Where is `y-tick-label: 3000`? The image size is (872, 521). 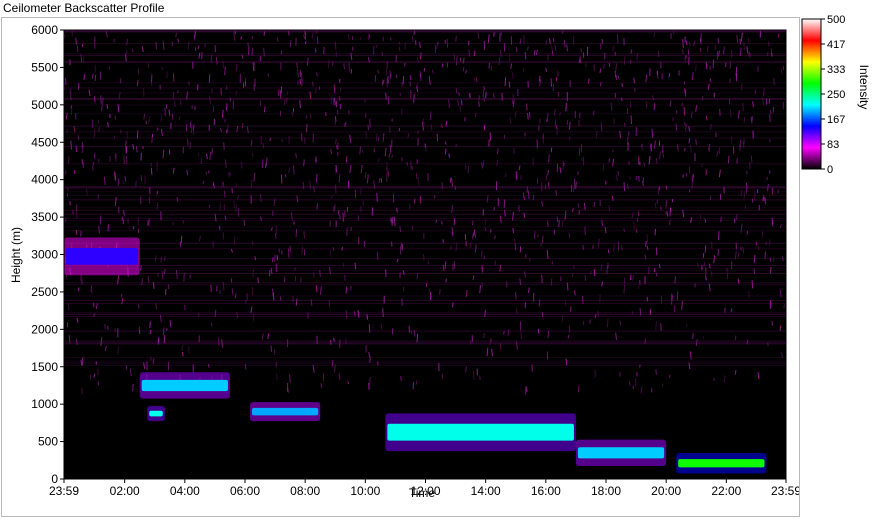 y-tick-label: 3000 is located at coordinates (44, 255).